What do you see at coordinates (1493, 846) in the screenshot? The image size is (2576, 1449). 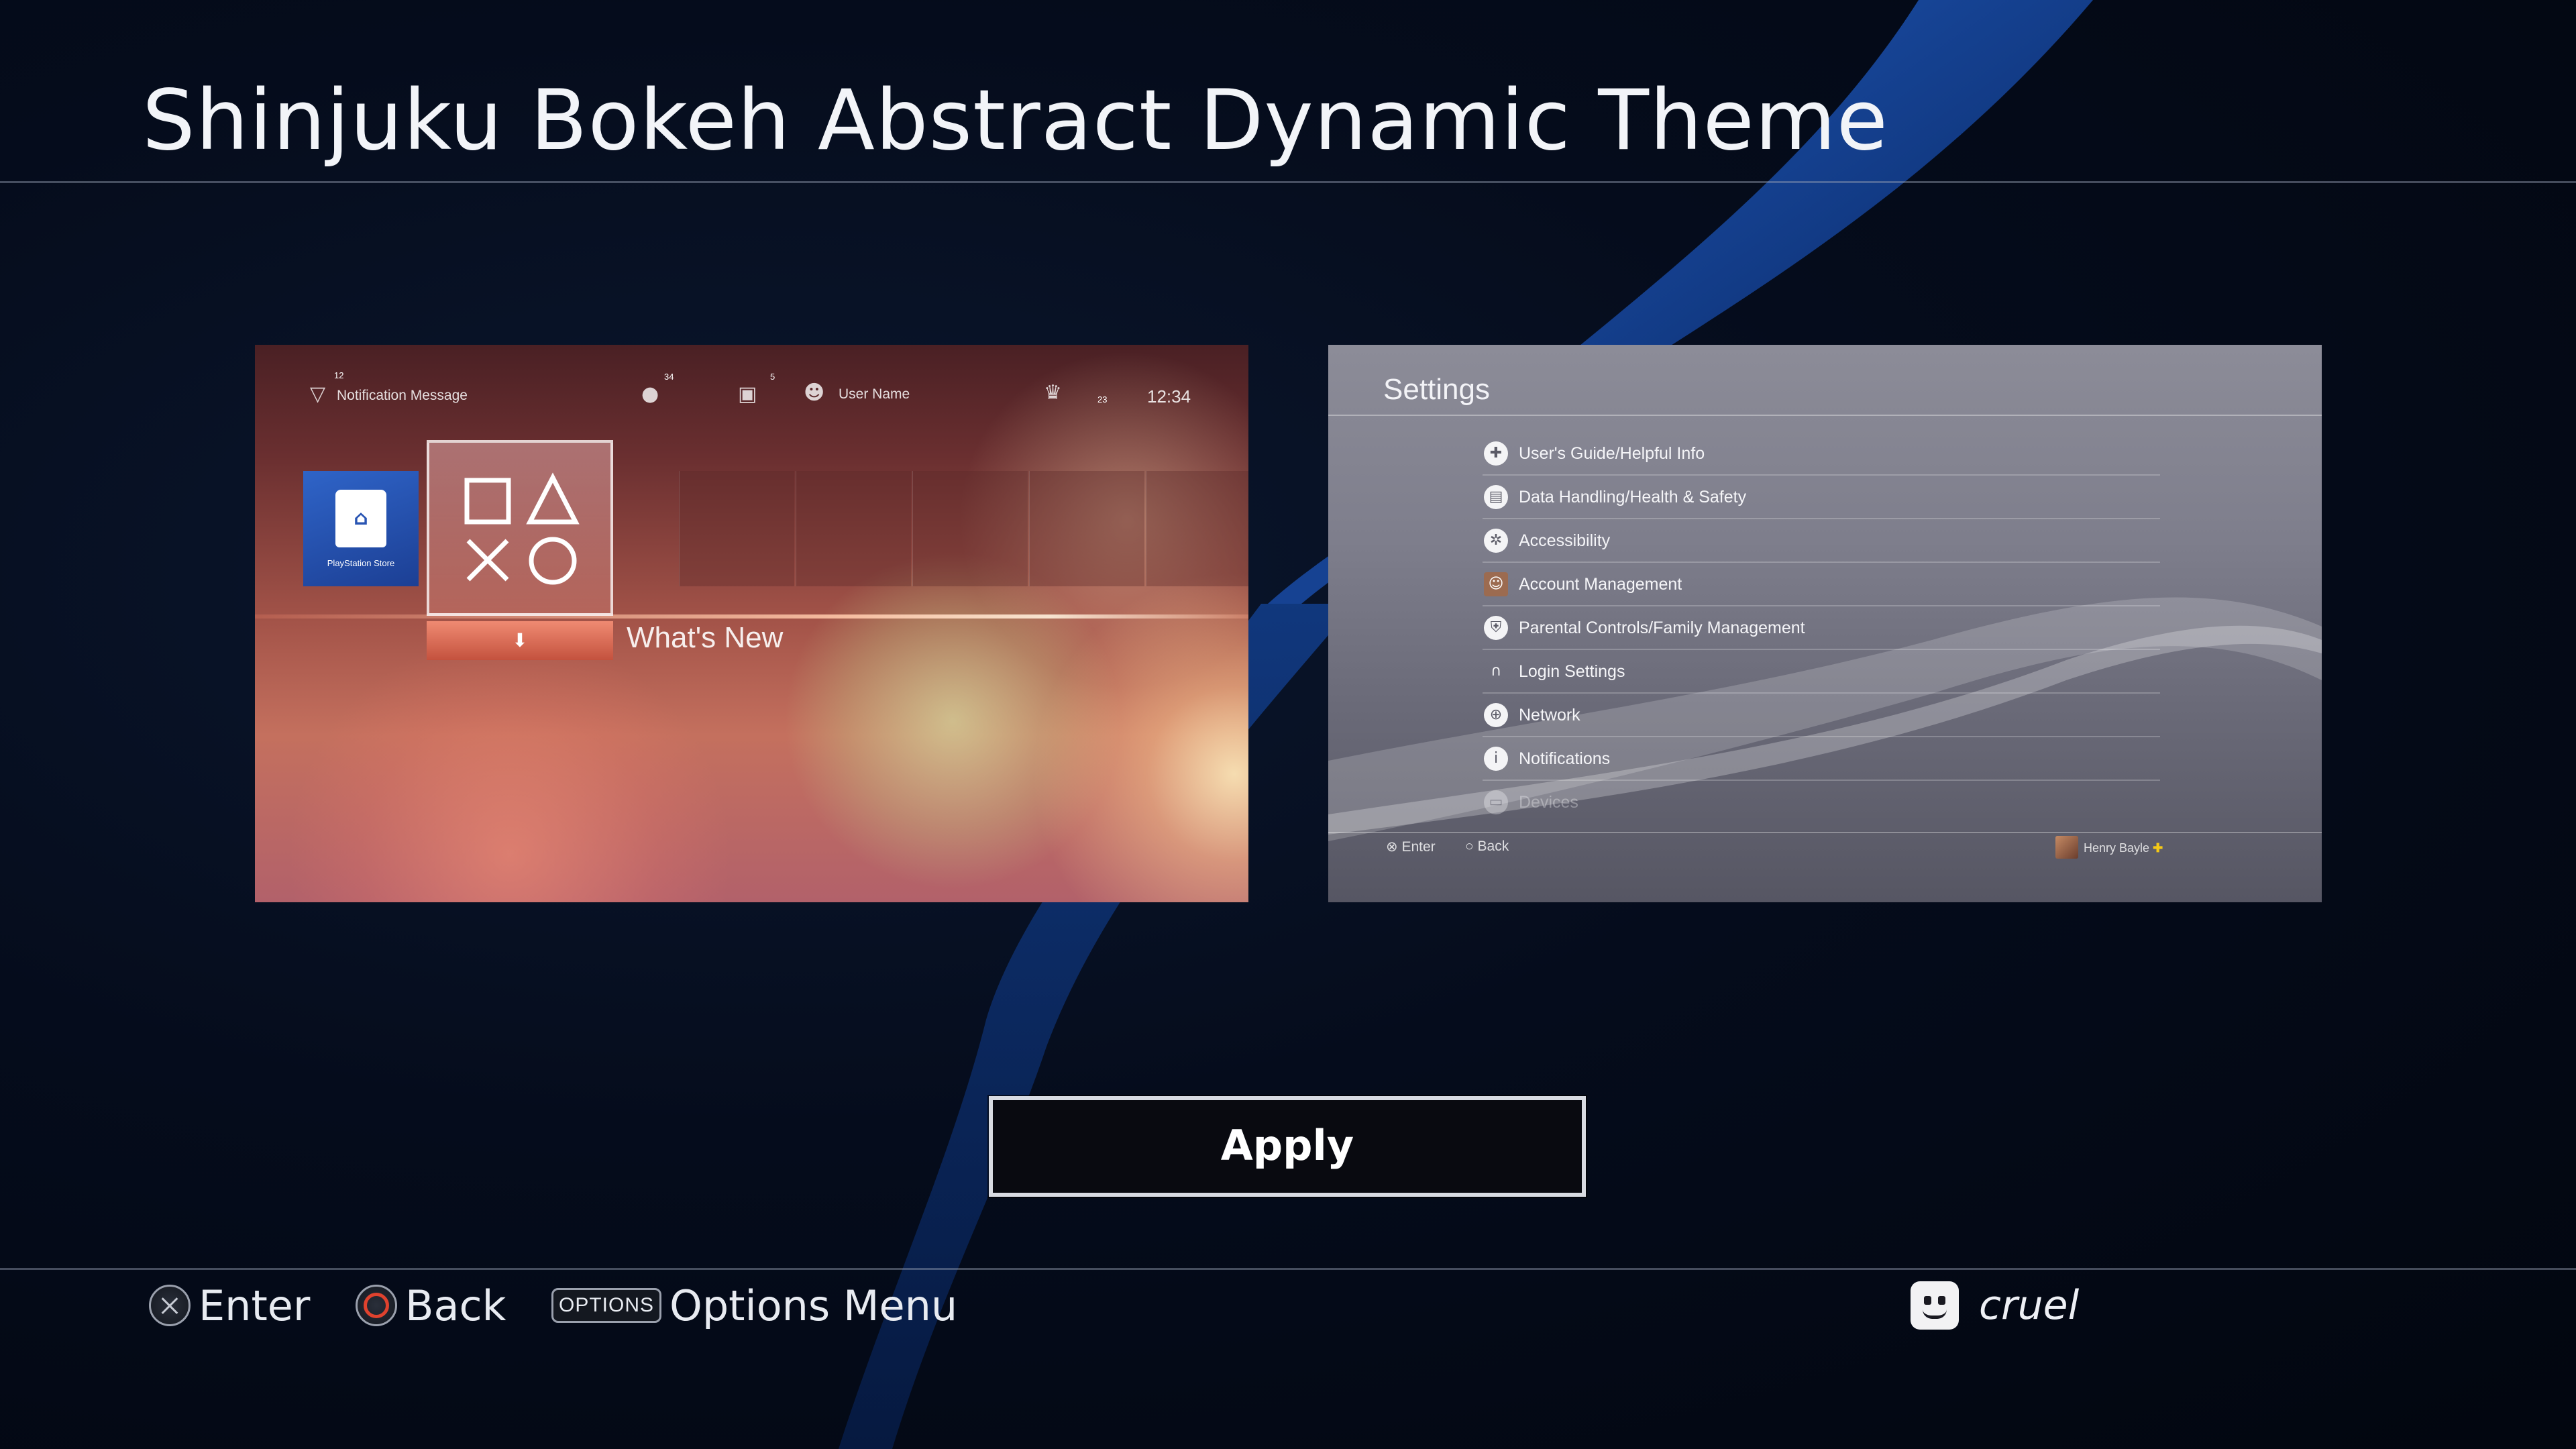 I see `settings-footer-back-label: Back` at bounding box center [1493, 846].